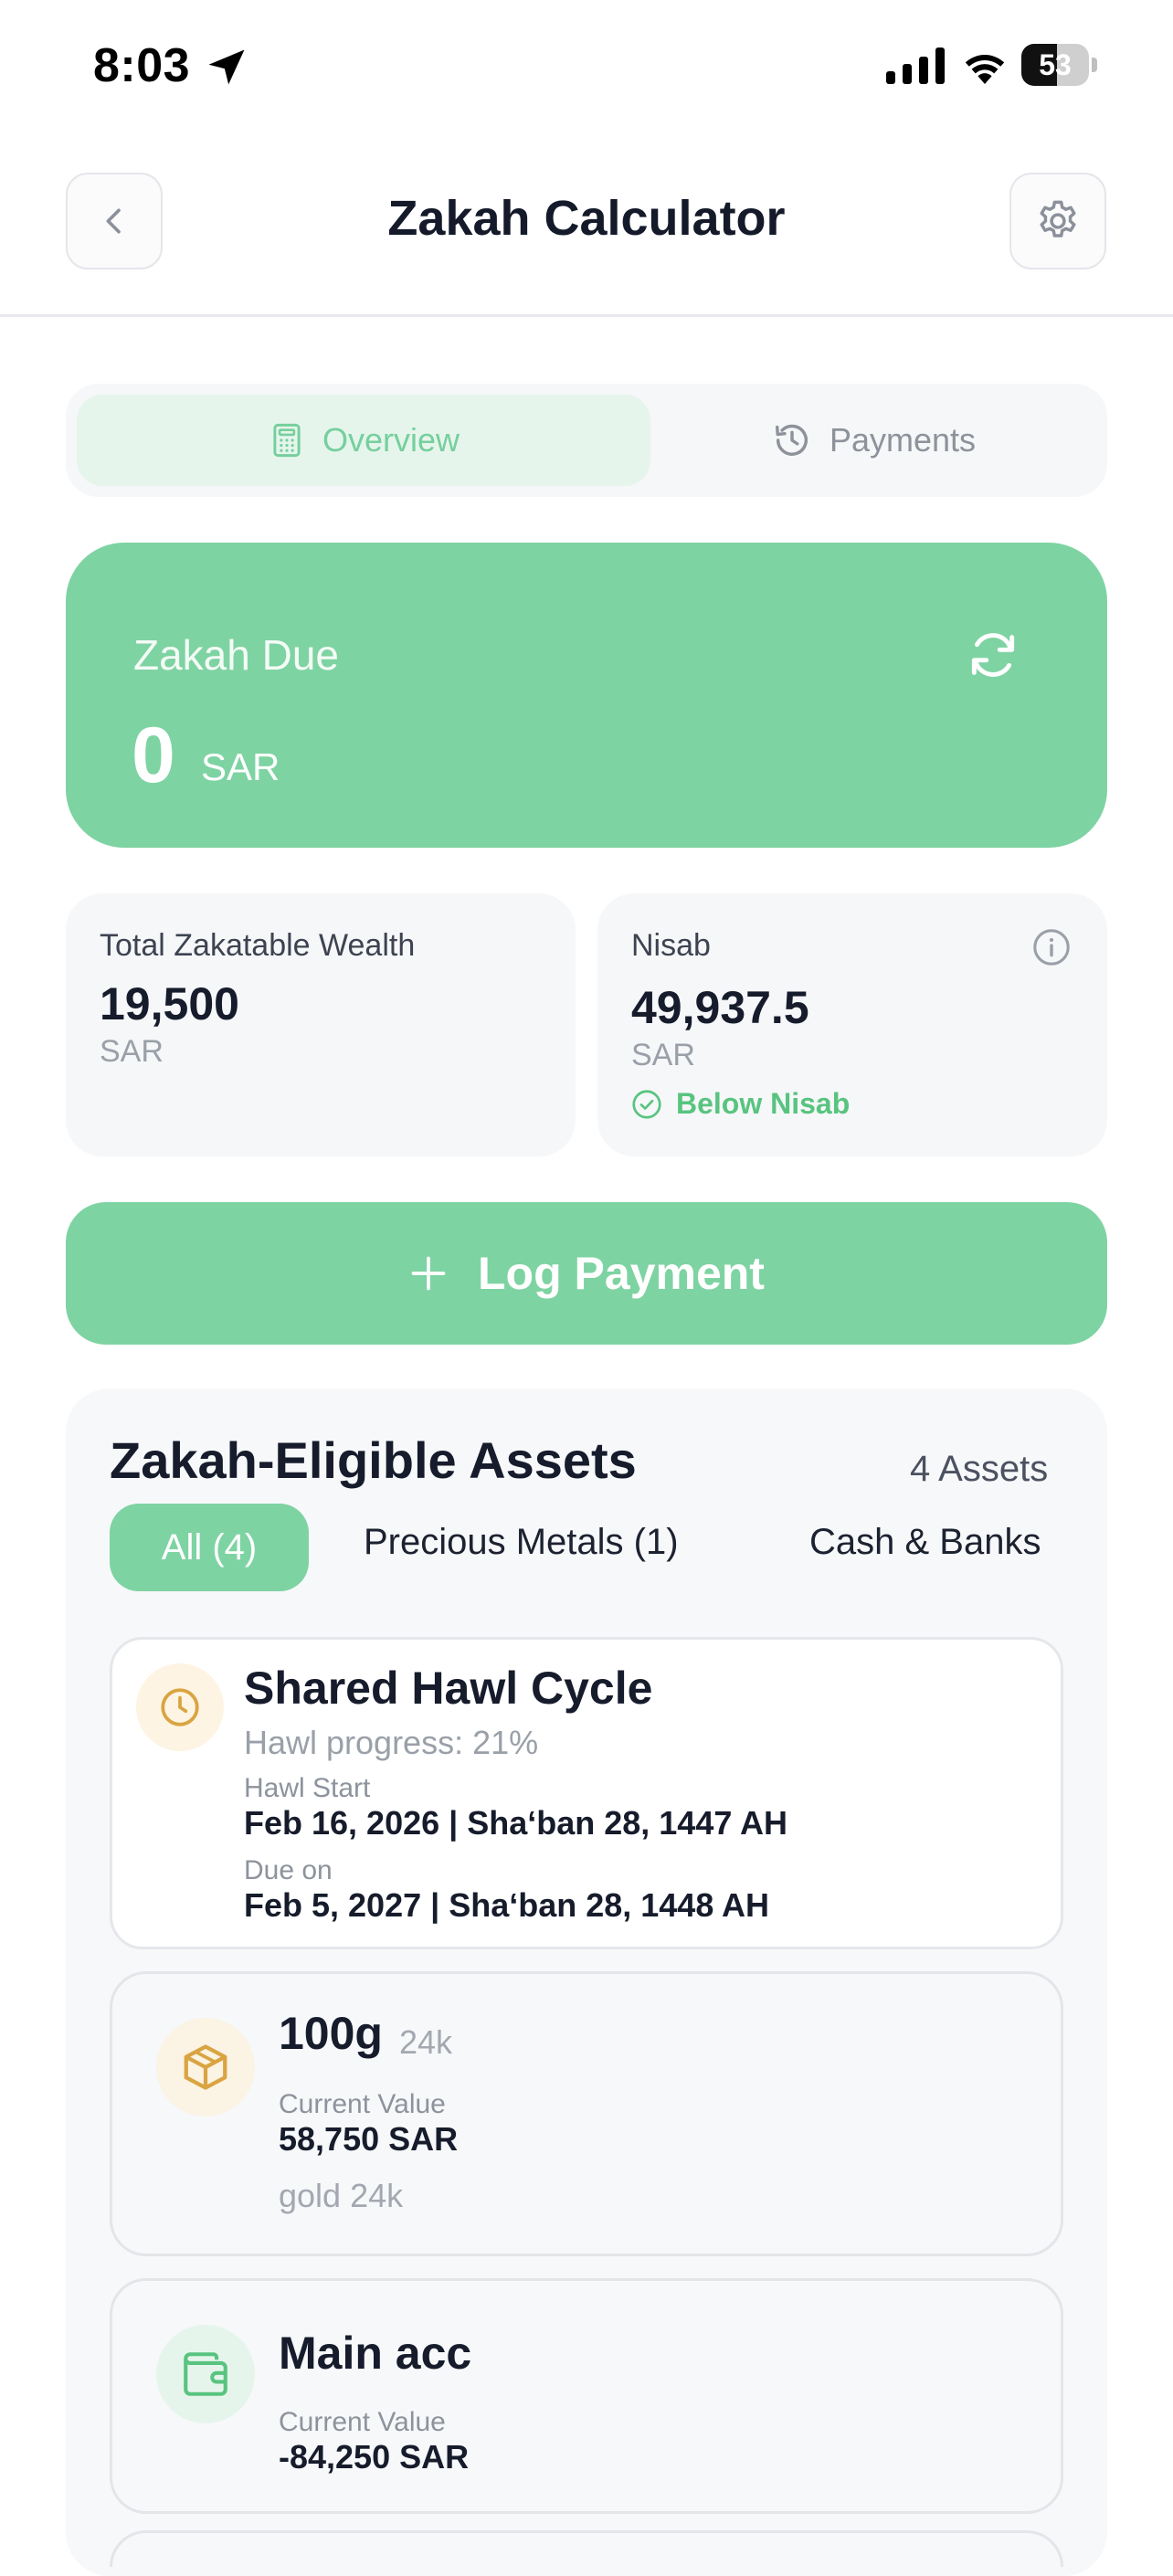 The image size is (1173, 2576). Describe the element at coordinates (993, 655) in the screenshot. I see `refresh-icon` at that location.